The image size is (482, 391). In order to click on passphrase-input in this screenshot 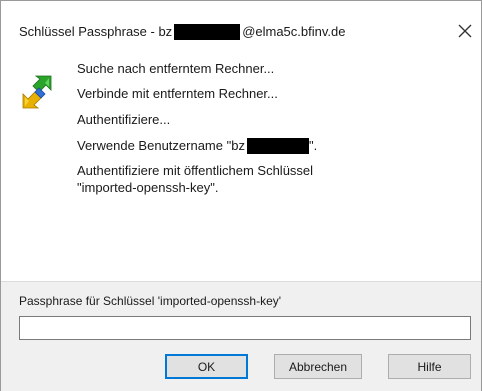, I will do `click(245, 328)`.